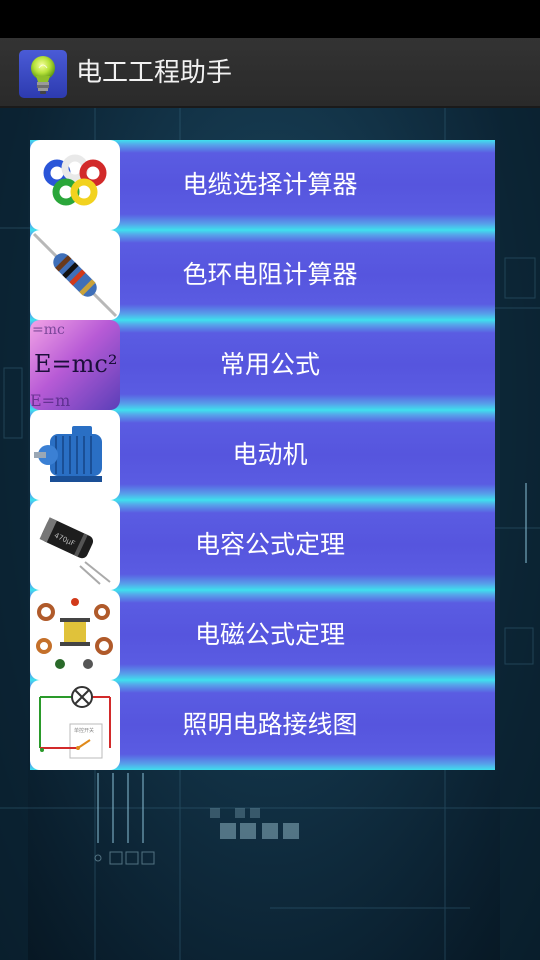 The height and width of the screenshot is (960, 540). Describe the element at coordinates (270, 73) in the screenshot. I see `action-bar: 电工工程助手` at that location.